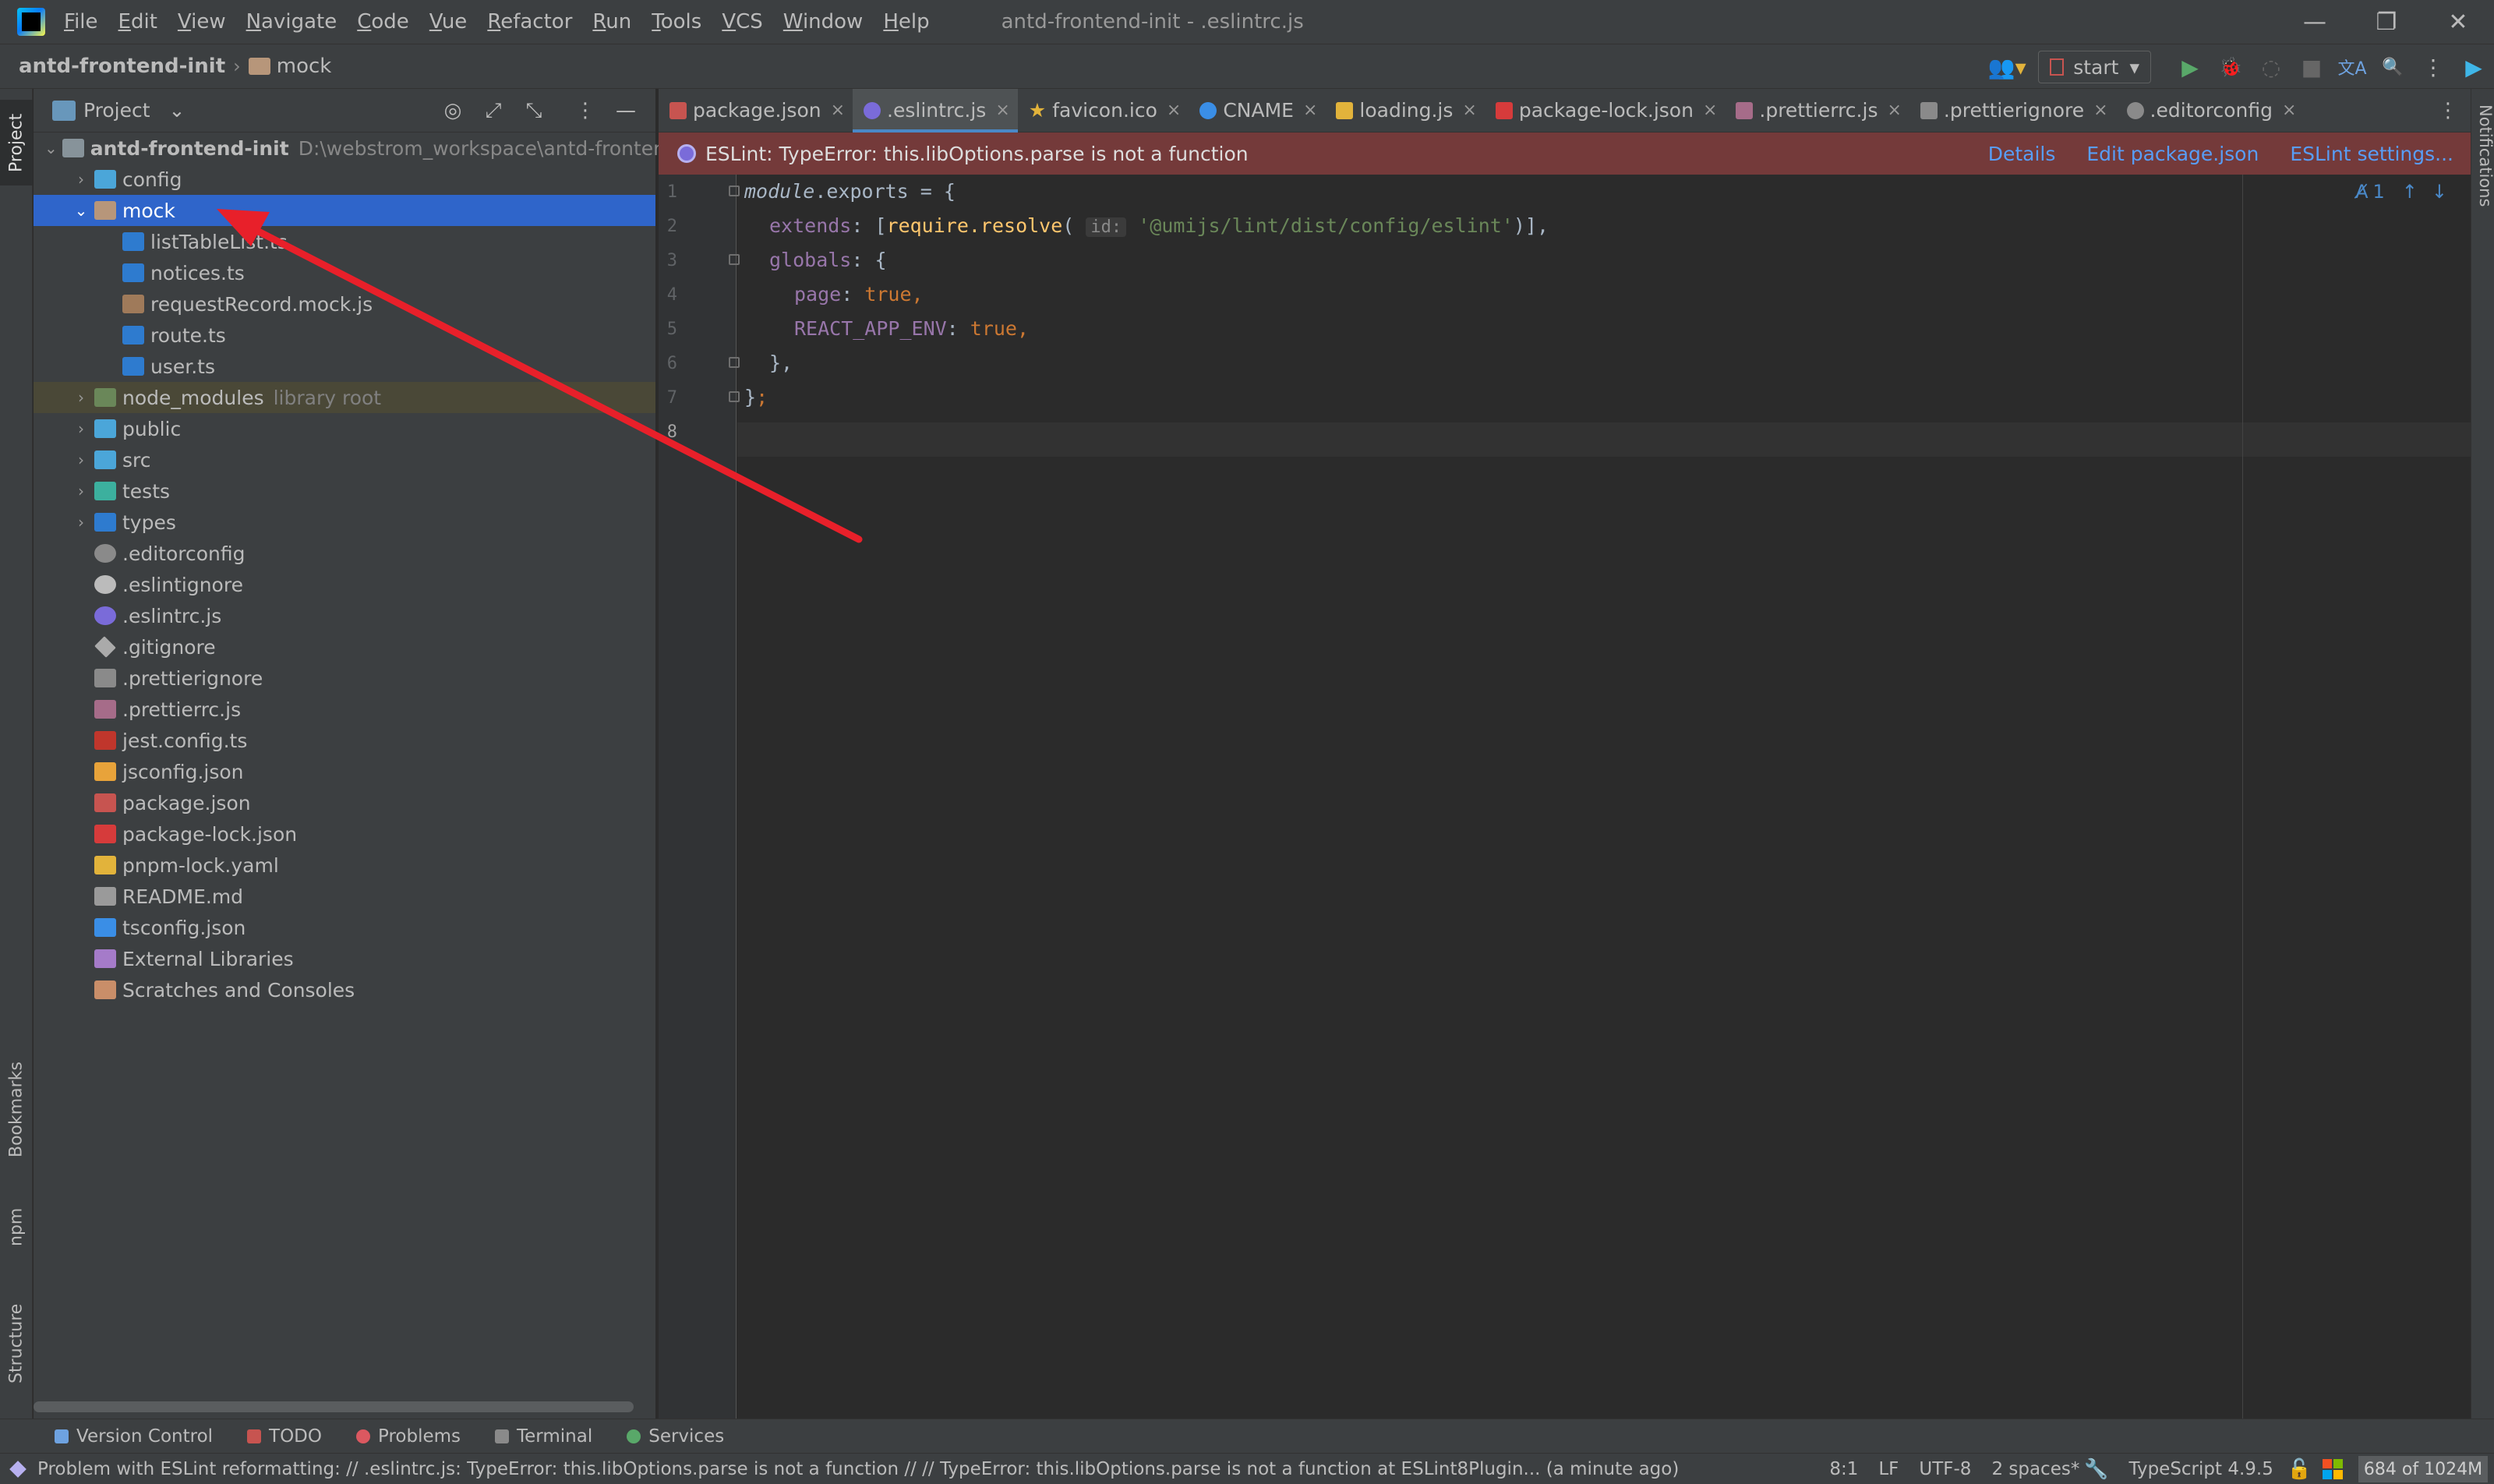  I want to click on tree-item-readme: README.md, so click(344, 896).